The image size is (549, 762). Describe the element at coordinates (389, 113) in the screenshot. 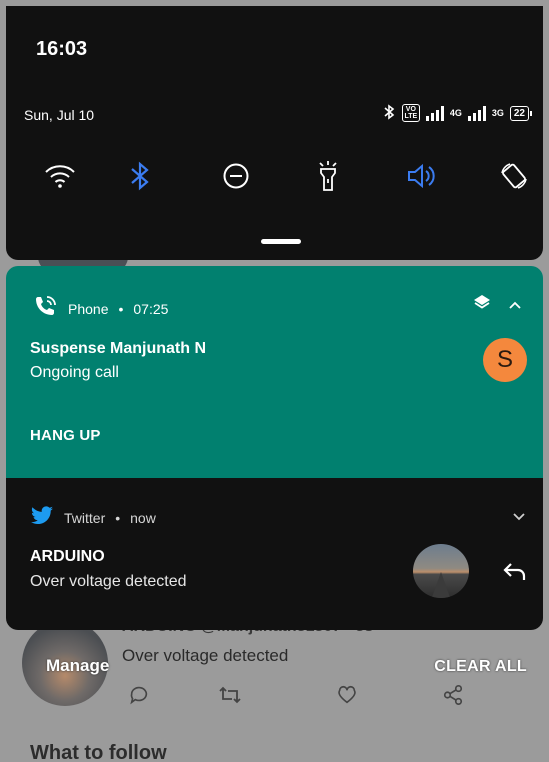

I see `bluetooth-status-icon` at that location.